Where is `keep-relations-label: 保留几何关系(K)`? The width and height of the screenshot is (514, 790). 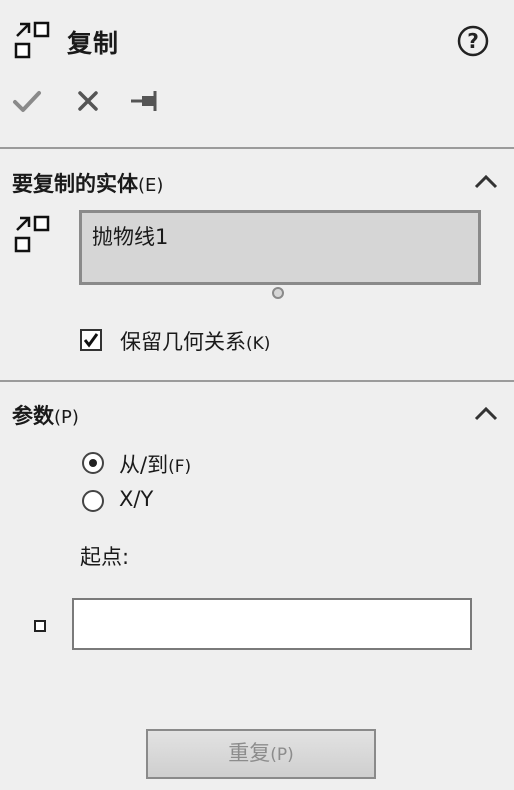
keep-relations-label: 保留几何关系(K) is located at coordinates (195, 342).